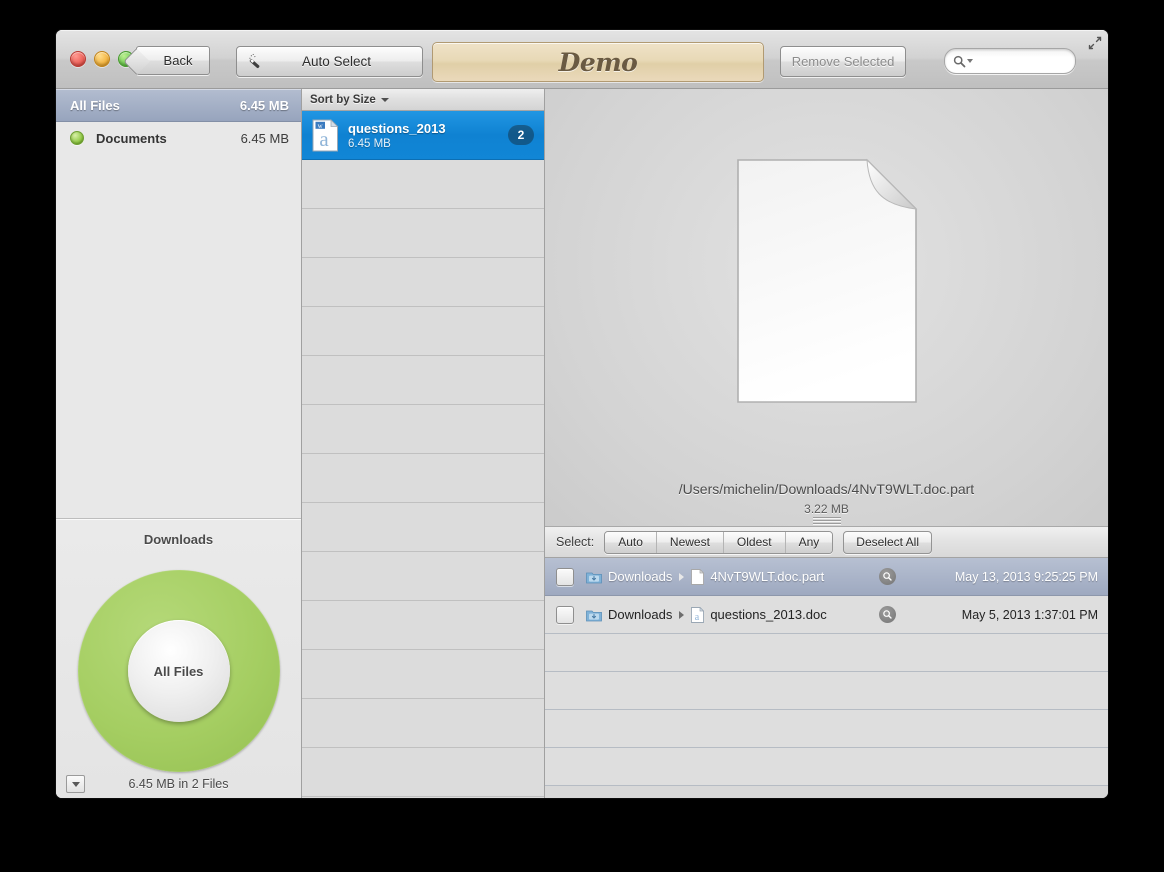  I want to click on file-meta: questions_2013 6.45 MB, so click(428, 135).